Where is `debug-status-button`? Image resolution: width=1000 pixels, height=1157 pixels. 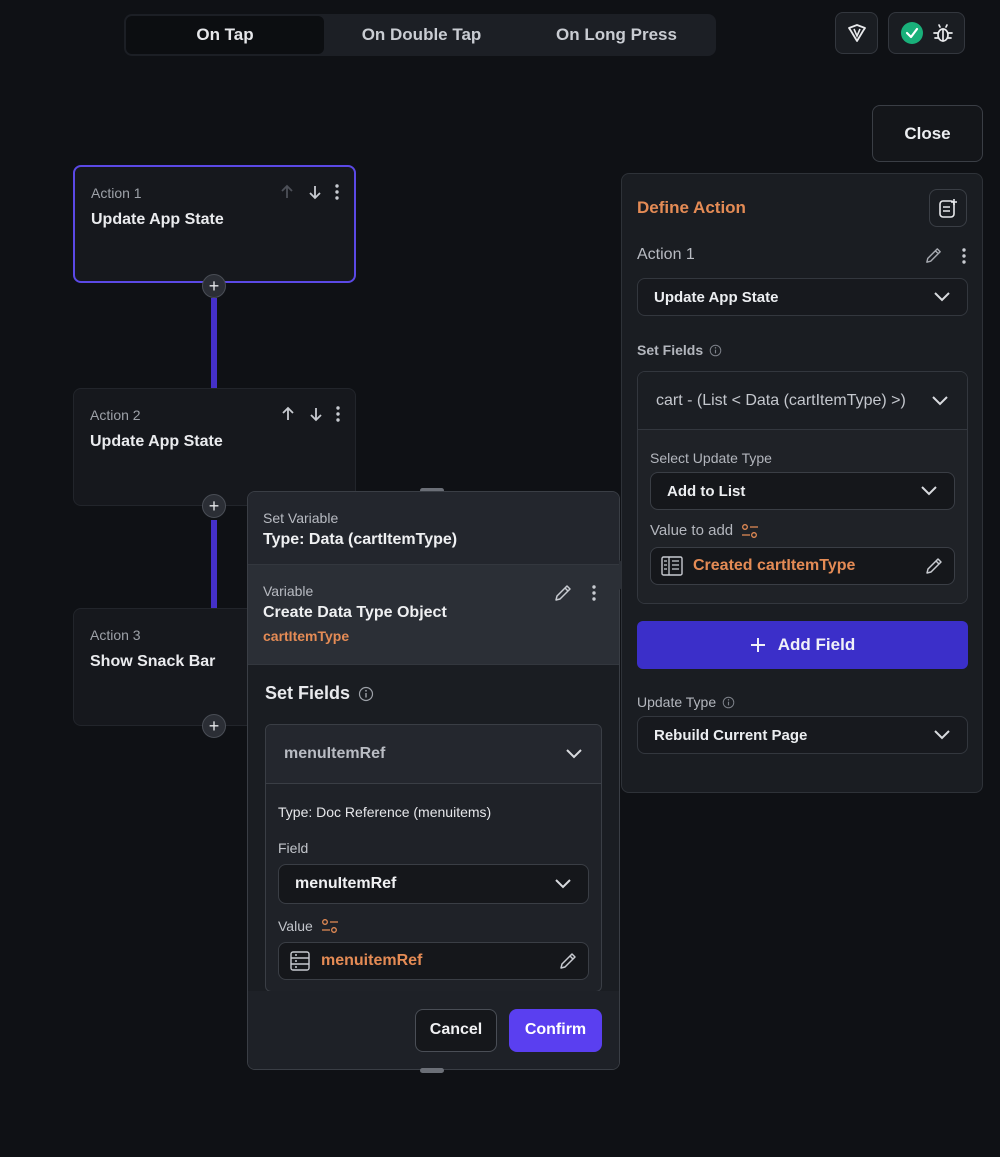
debug-status-button is located at coordinates (926, 33).